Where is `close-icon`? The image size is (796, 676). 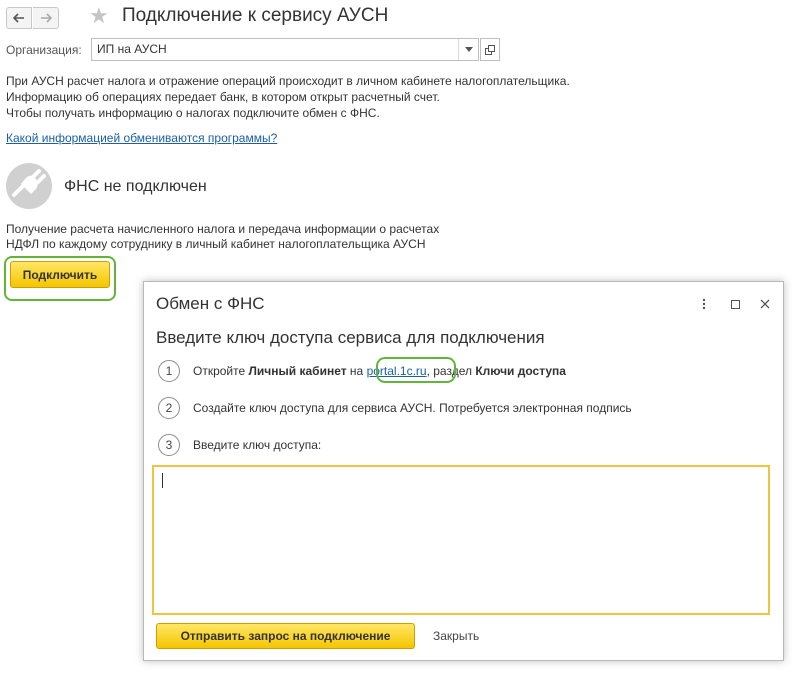 close-icon is located at coordinates (765, 304).